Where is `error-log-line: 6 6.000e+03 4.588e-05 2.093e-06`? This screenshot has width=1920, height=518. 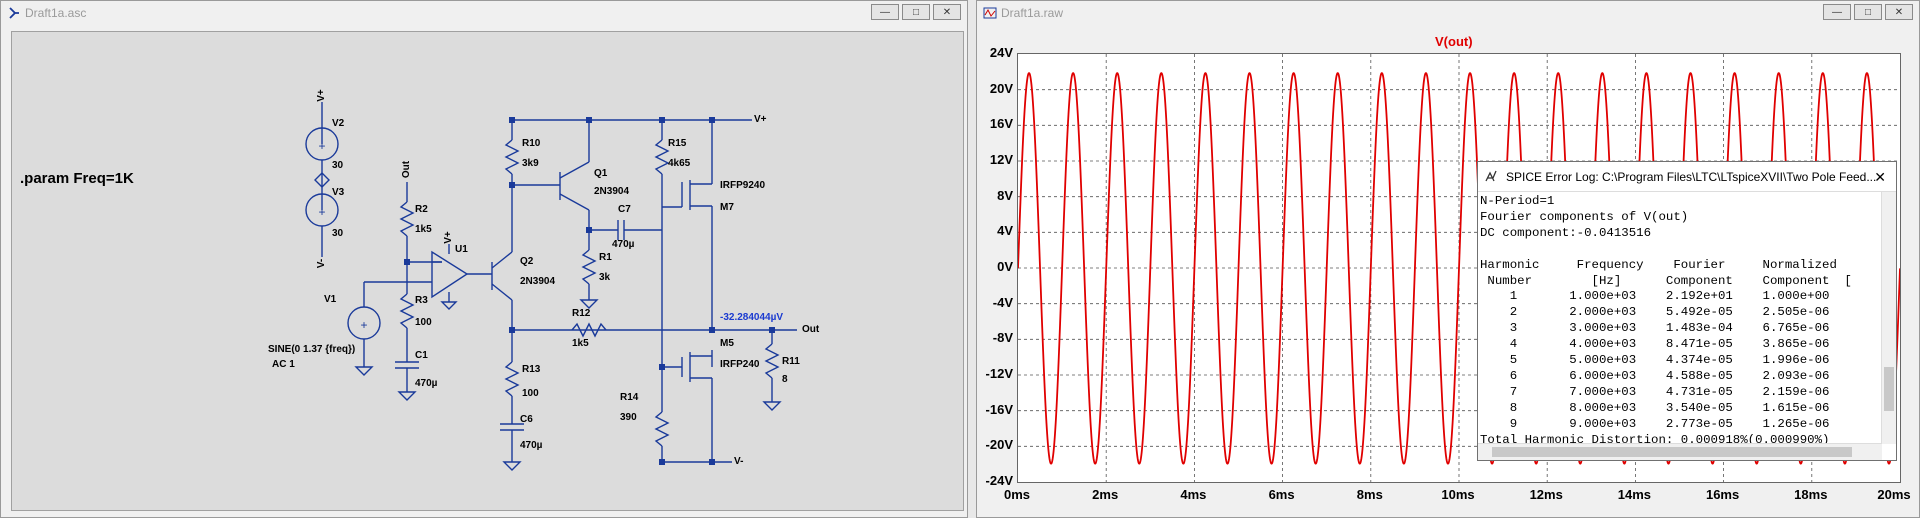
error-log-line: 6 6.000e+03 4.588e-05 2.093e-06 is located at coordinates (1655, 375).